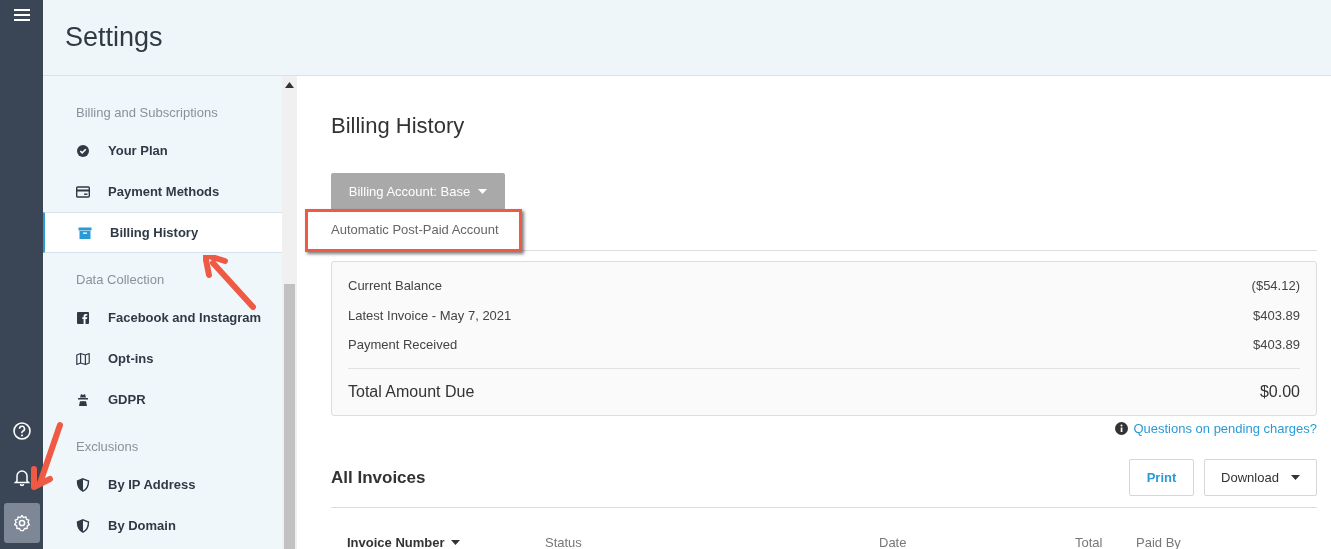 The width and height of the screenshot is (1331, 549). What do you see at coordinates (162, 484) in the screenshot?
I see `sidebar-item: By IP Address` at bounding box center [162, 484].